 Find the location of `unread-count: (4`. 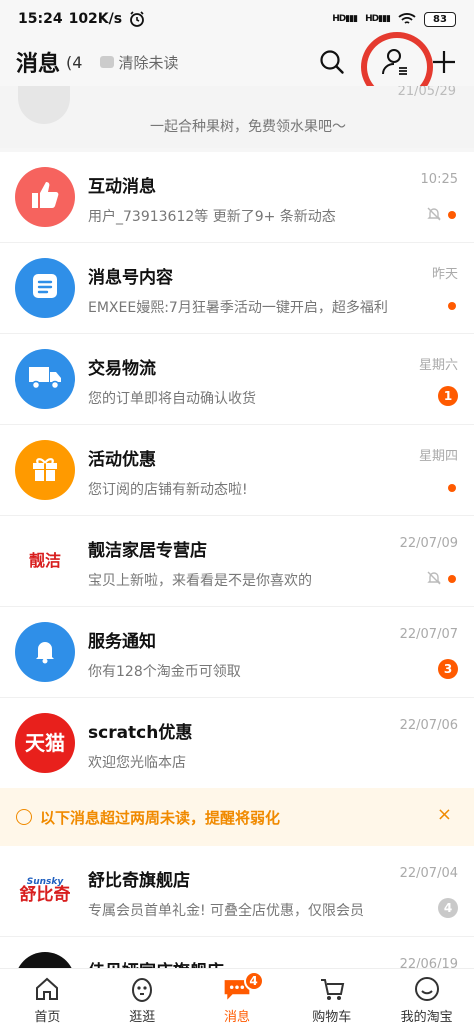

unread-count: (4 is located at coordinates (74, 62).